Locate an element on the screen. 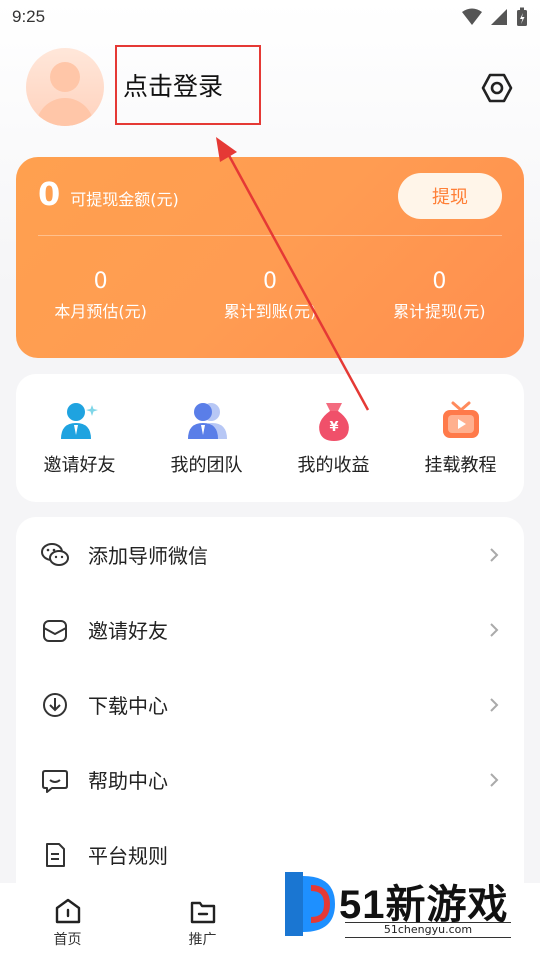 The height and width of the screenshot is (960, 540). menu-label: 邀请好友 is located at coordinates (128, 631).